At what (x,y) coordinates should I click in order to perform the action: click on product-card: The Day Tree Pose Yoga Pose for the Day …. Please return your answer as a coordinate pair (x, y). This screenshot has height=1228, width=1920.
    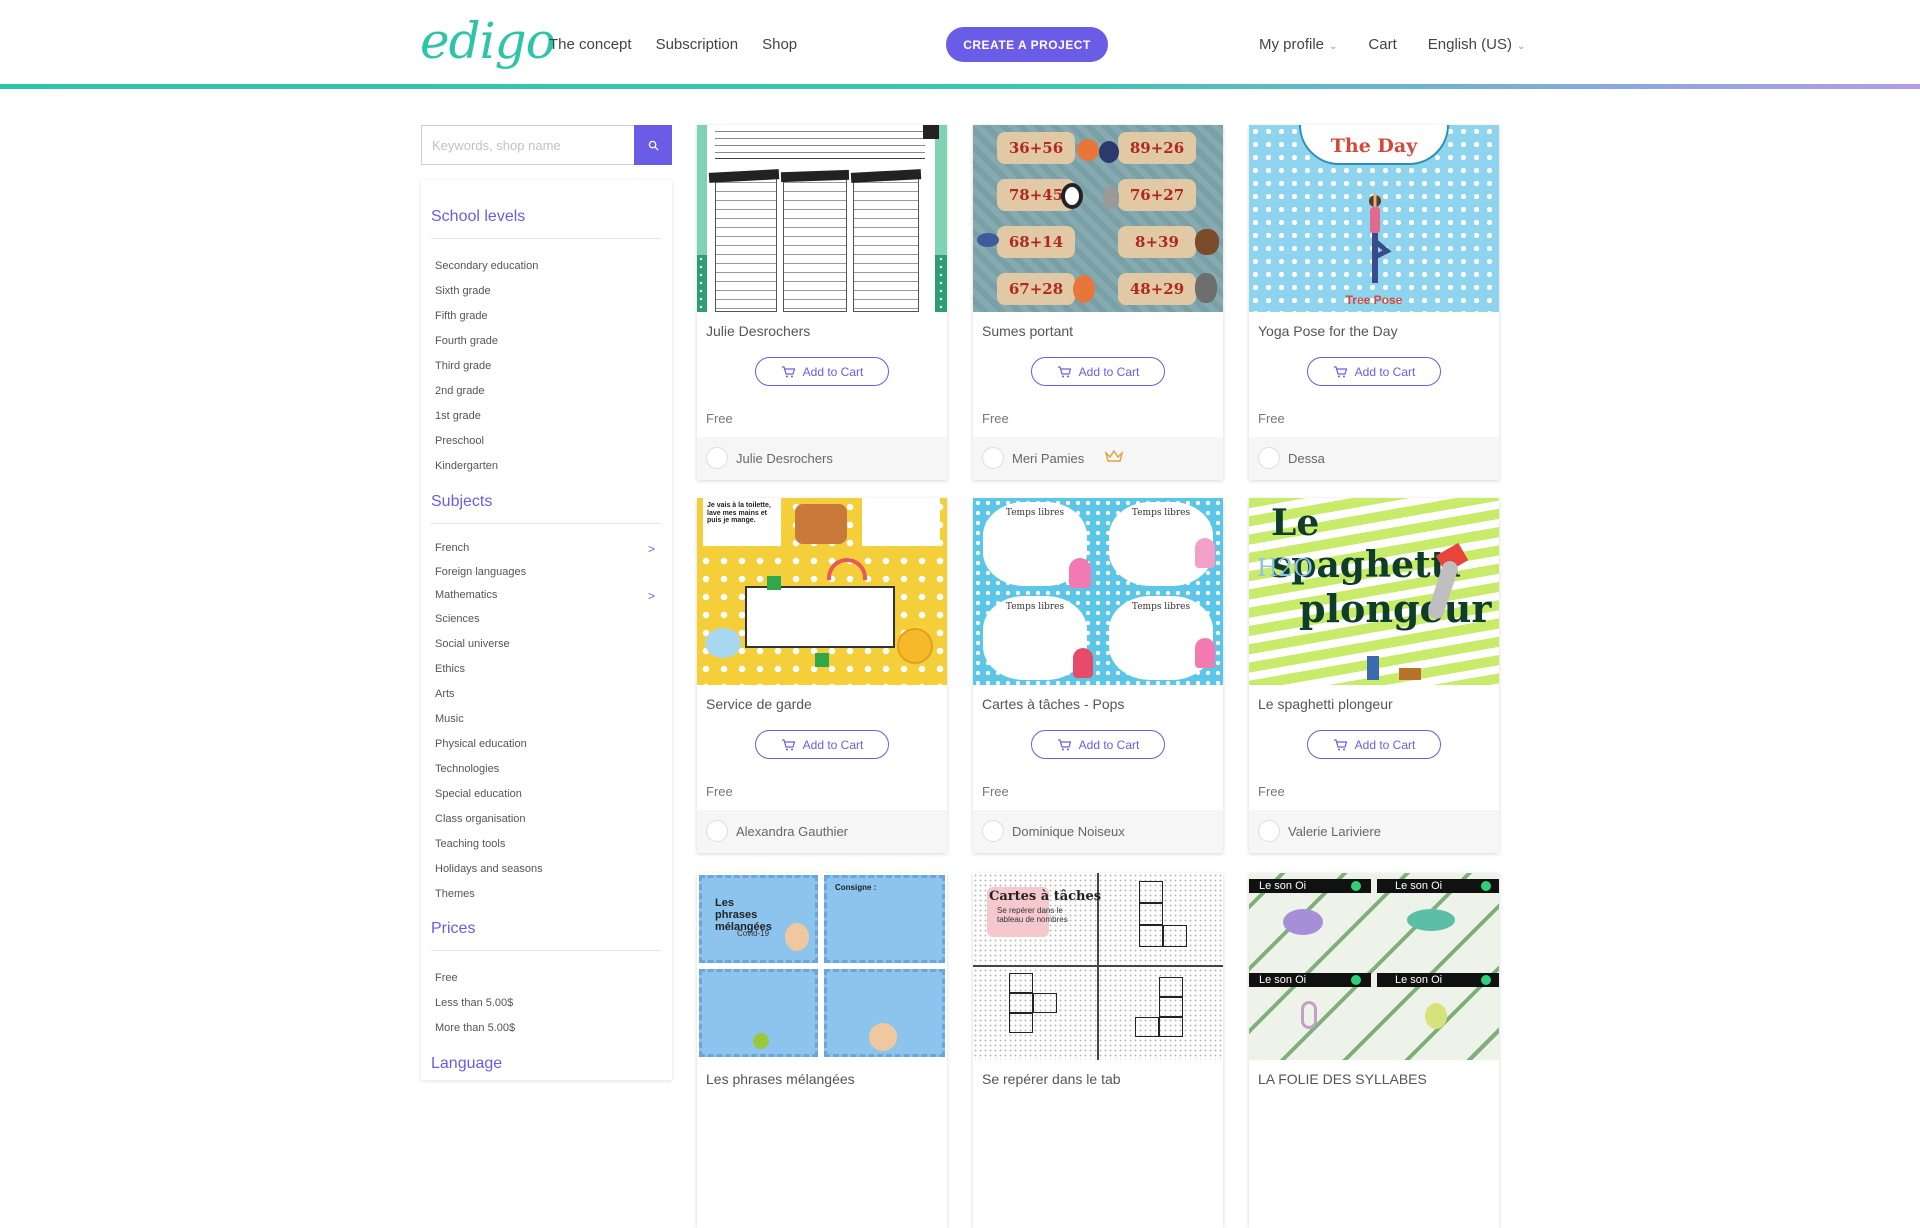
    Looking at the image, I should click on (1374, 302).